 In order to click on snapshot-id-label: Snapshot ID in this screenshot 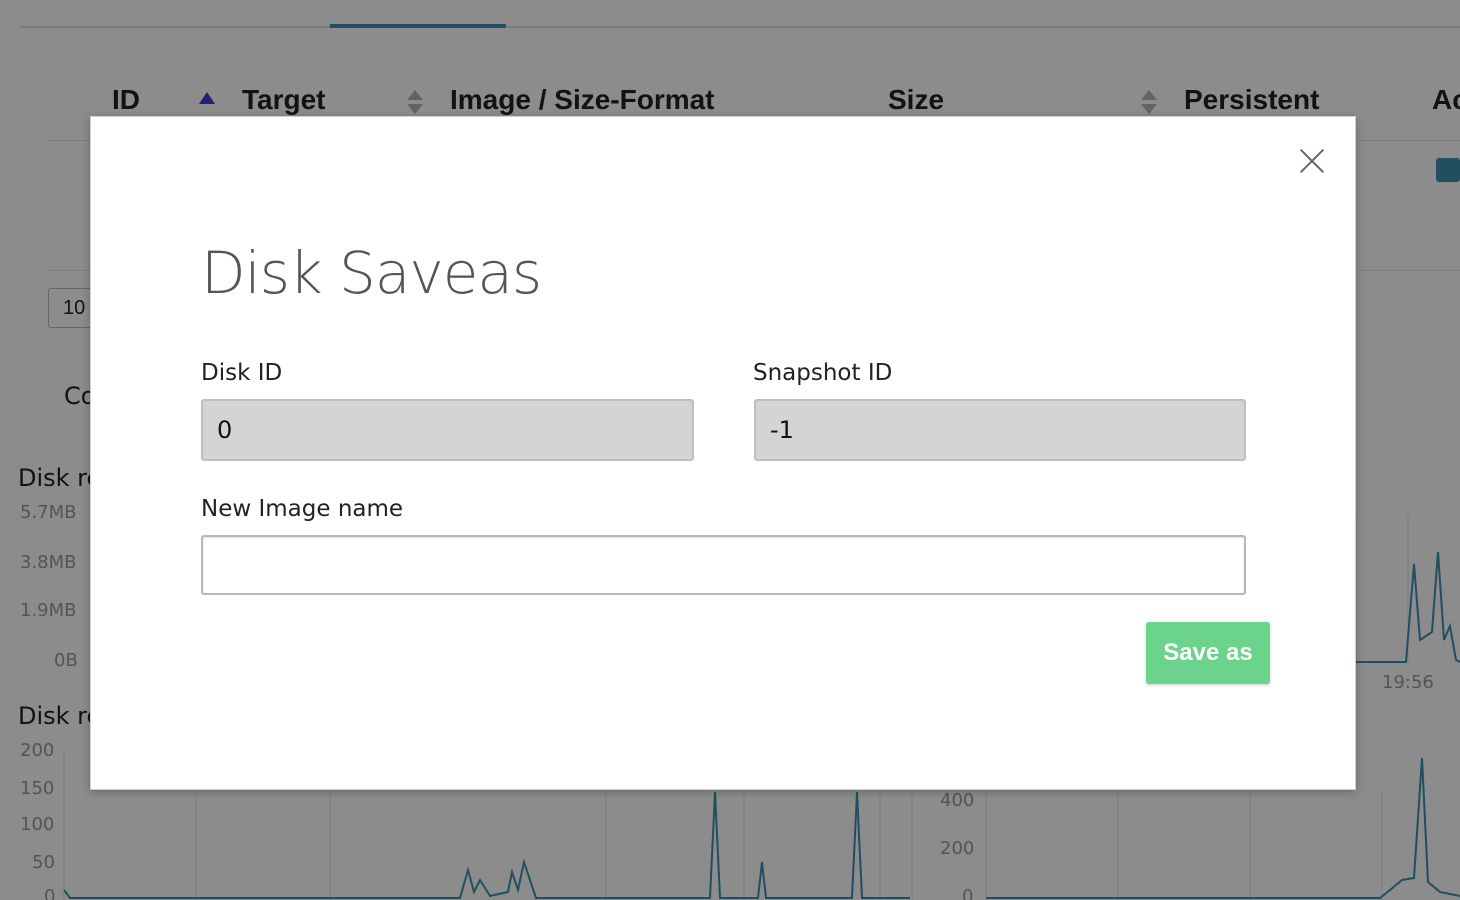, I will do `click(823, 373)`.